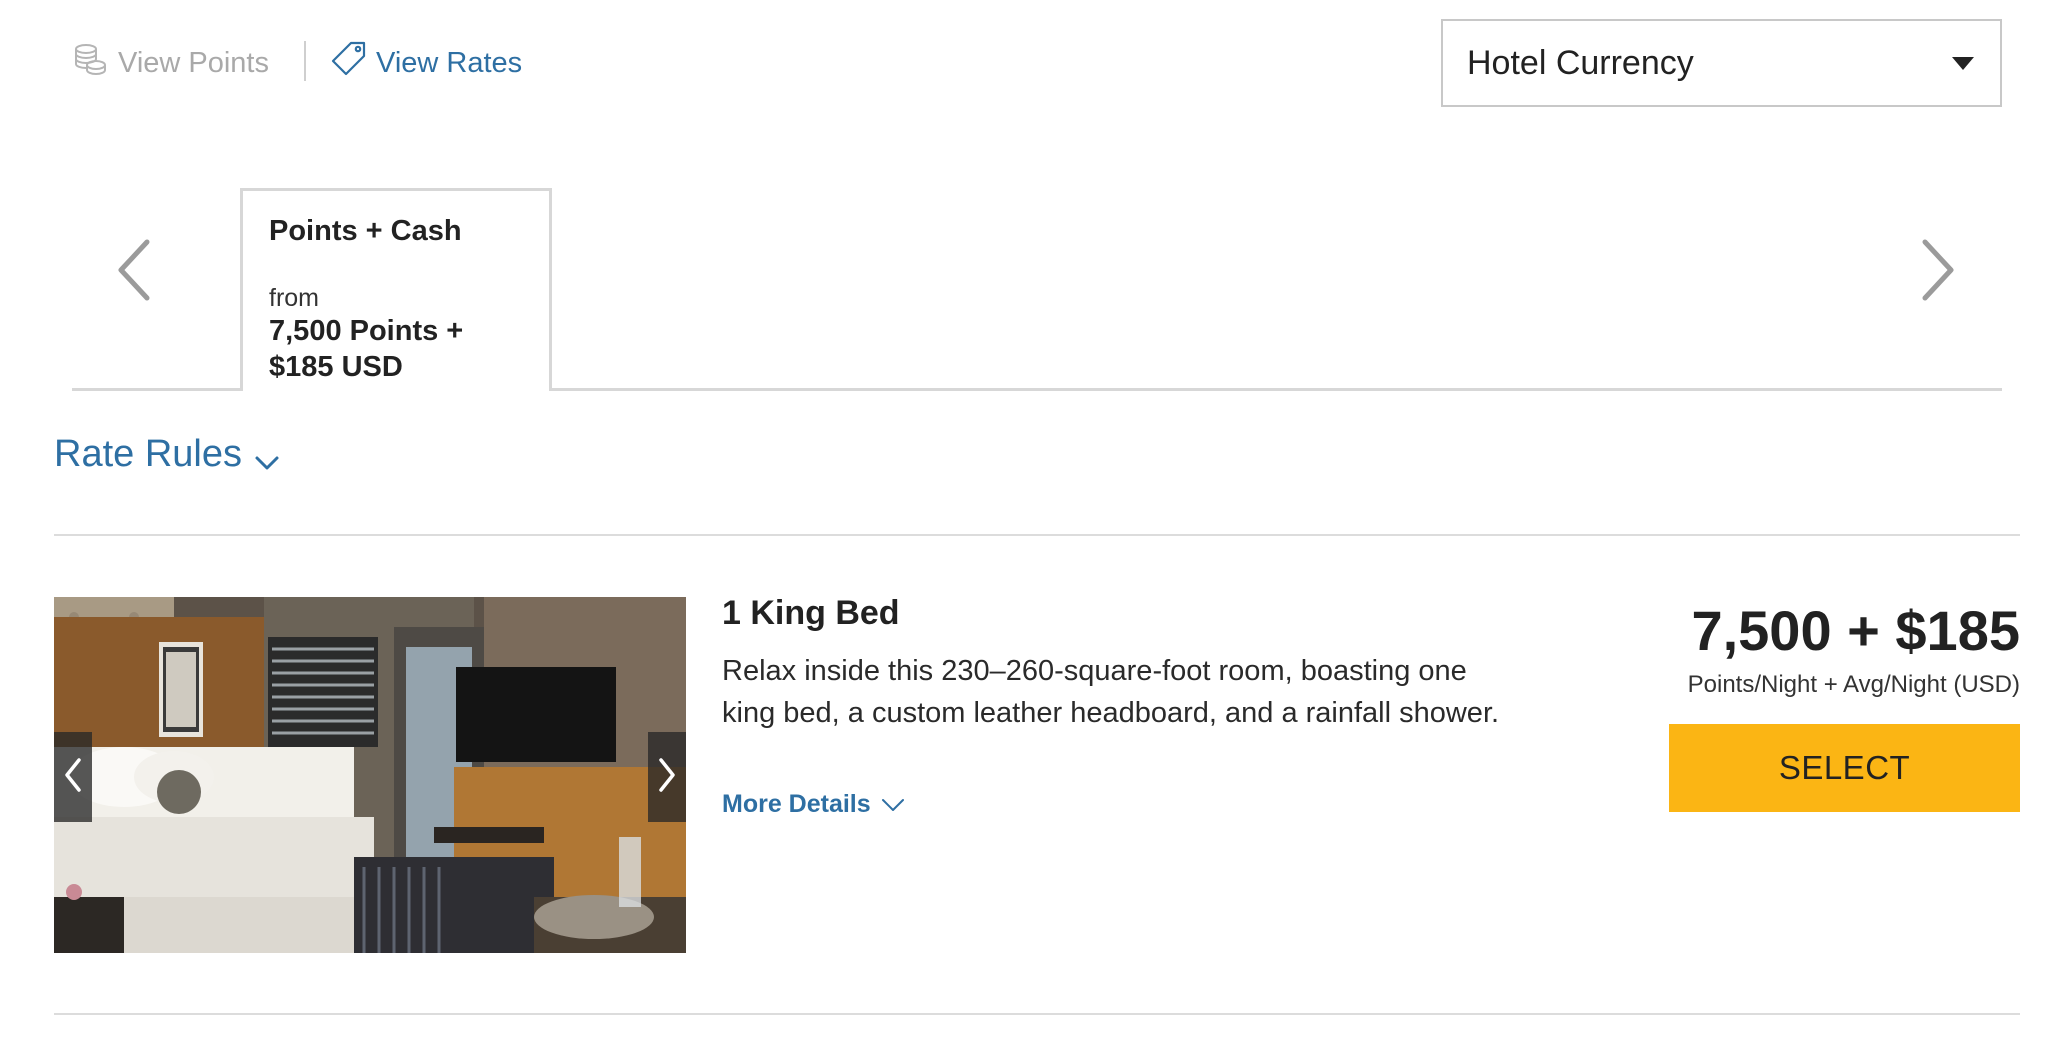  I want to click on rate-rules-label: Rate Rules, so click(148, 453).